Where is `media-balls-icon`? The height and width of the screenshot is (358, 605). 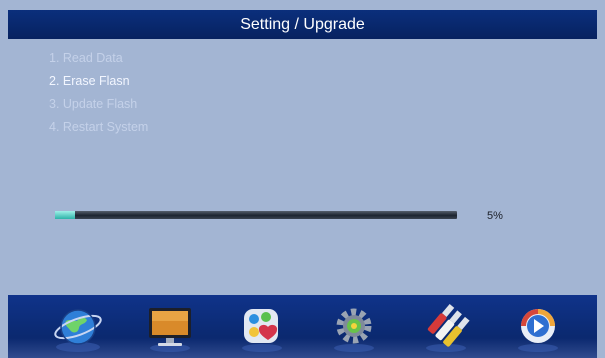 media-balls-icon is located at coordinates (262, 328).